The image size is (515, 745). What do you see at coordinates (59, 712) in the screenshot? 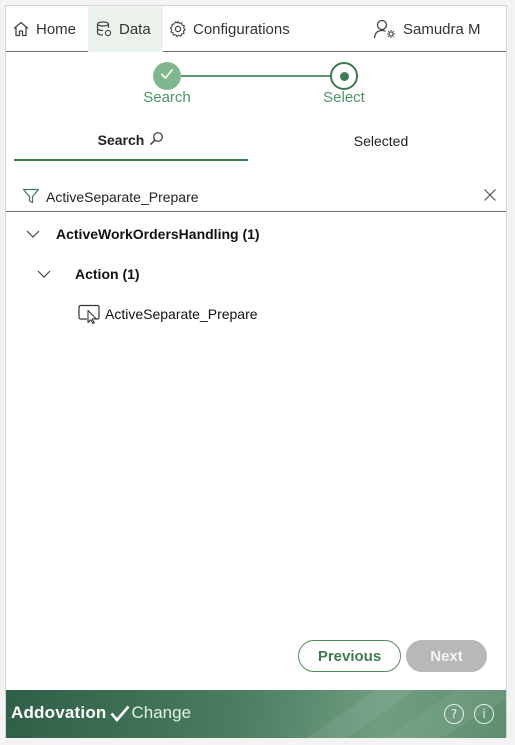
I see `brand-name: Addovation` at bounding box center [59, 712].